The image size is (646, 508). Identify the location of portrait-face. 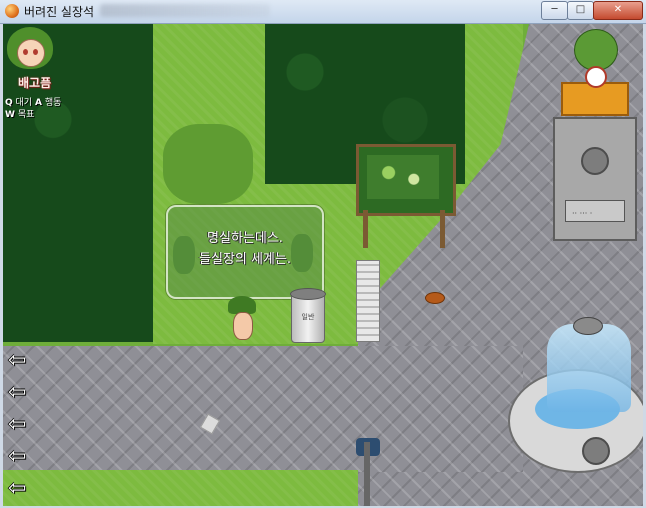
(31, 53).